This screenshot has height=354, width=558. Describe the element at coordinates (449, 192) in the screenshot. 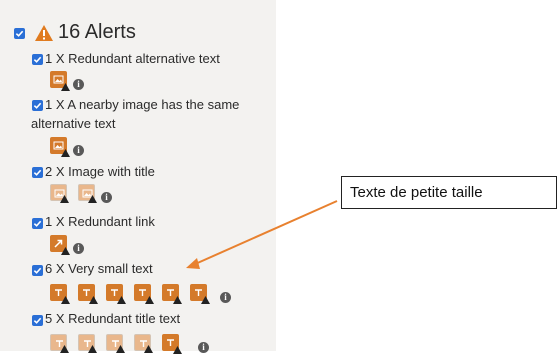

I see `callout-box: Texte de petite taille` at that location.